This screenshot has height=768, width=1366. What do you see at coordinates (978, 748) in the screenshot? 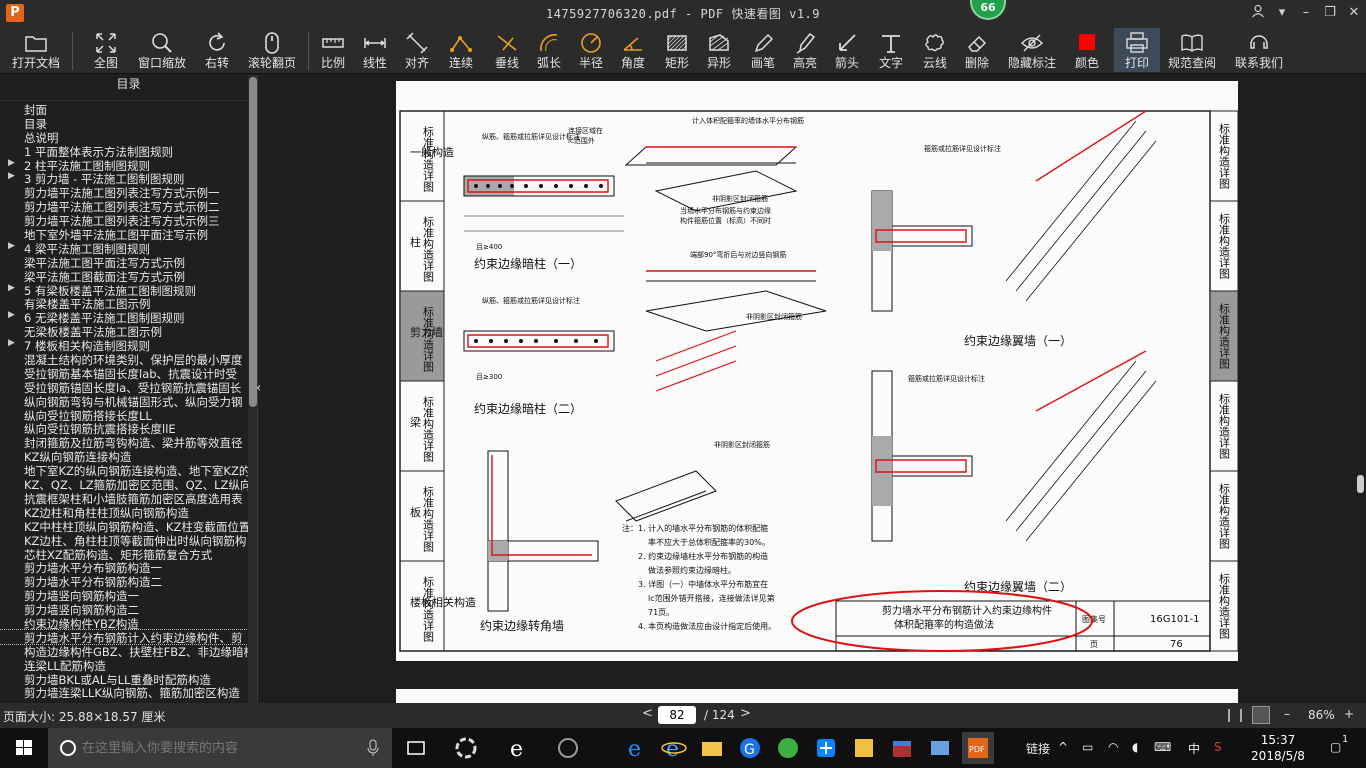
I see `pdf-viewer-taskbar-icon: PDF` at bounding box center [978, 748].